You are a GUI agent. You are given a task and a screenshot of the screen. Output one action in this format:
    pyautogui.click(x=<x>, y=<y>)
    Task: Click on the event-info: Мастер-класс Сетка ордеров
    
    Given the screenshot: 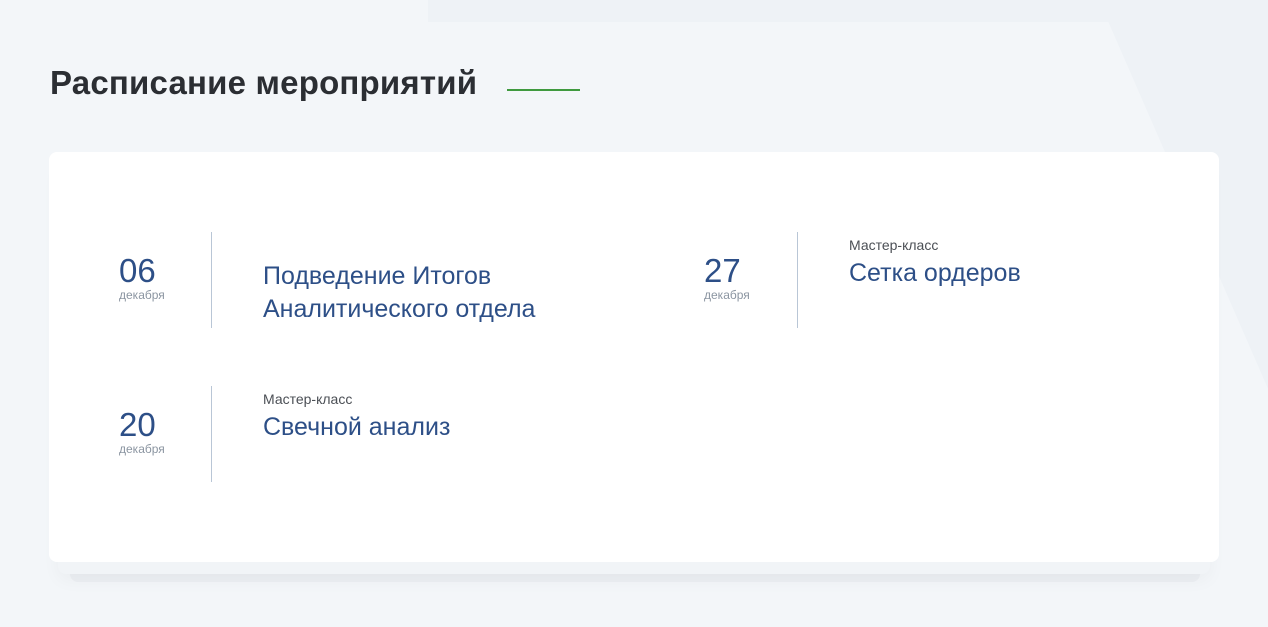 What is the action you would take?
    pyautogui.click(x=909, y=261)
    